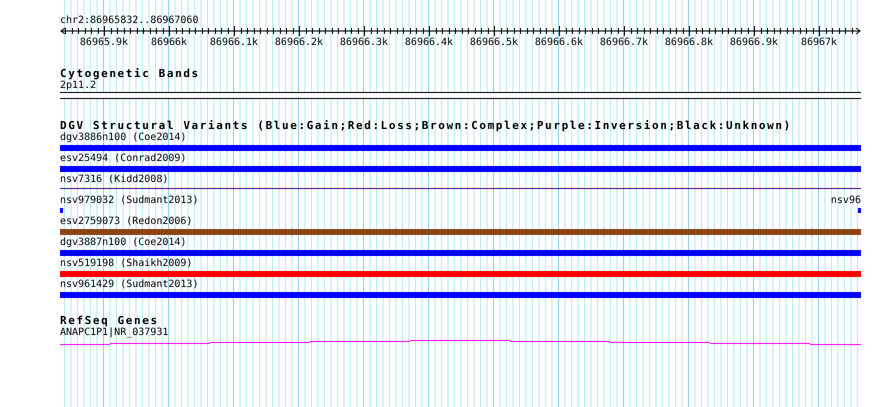 Image resolution: width=890 pixels, height=407 pixels. What do you see at coordinates (115, 332) in the screenshot?
I see `gene-label: ANAPC1P1|NR_037931` at bounding box center [115, 332].